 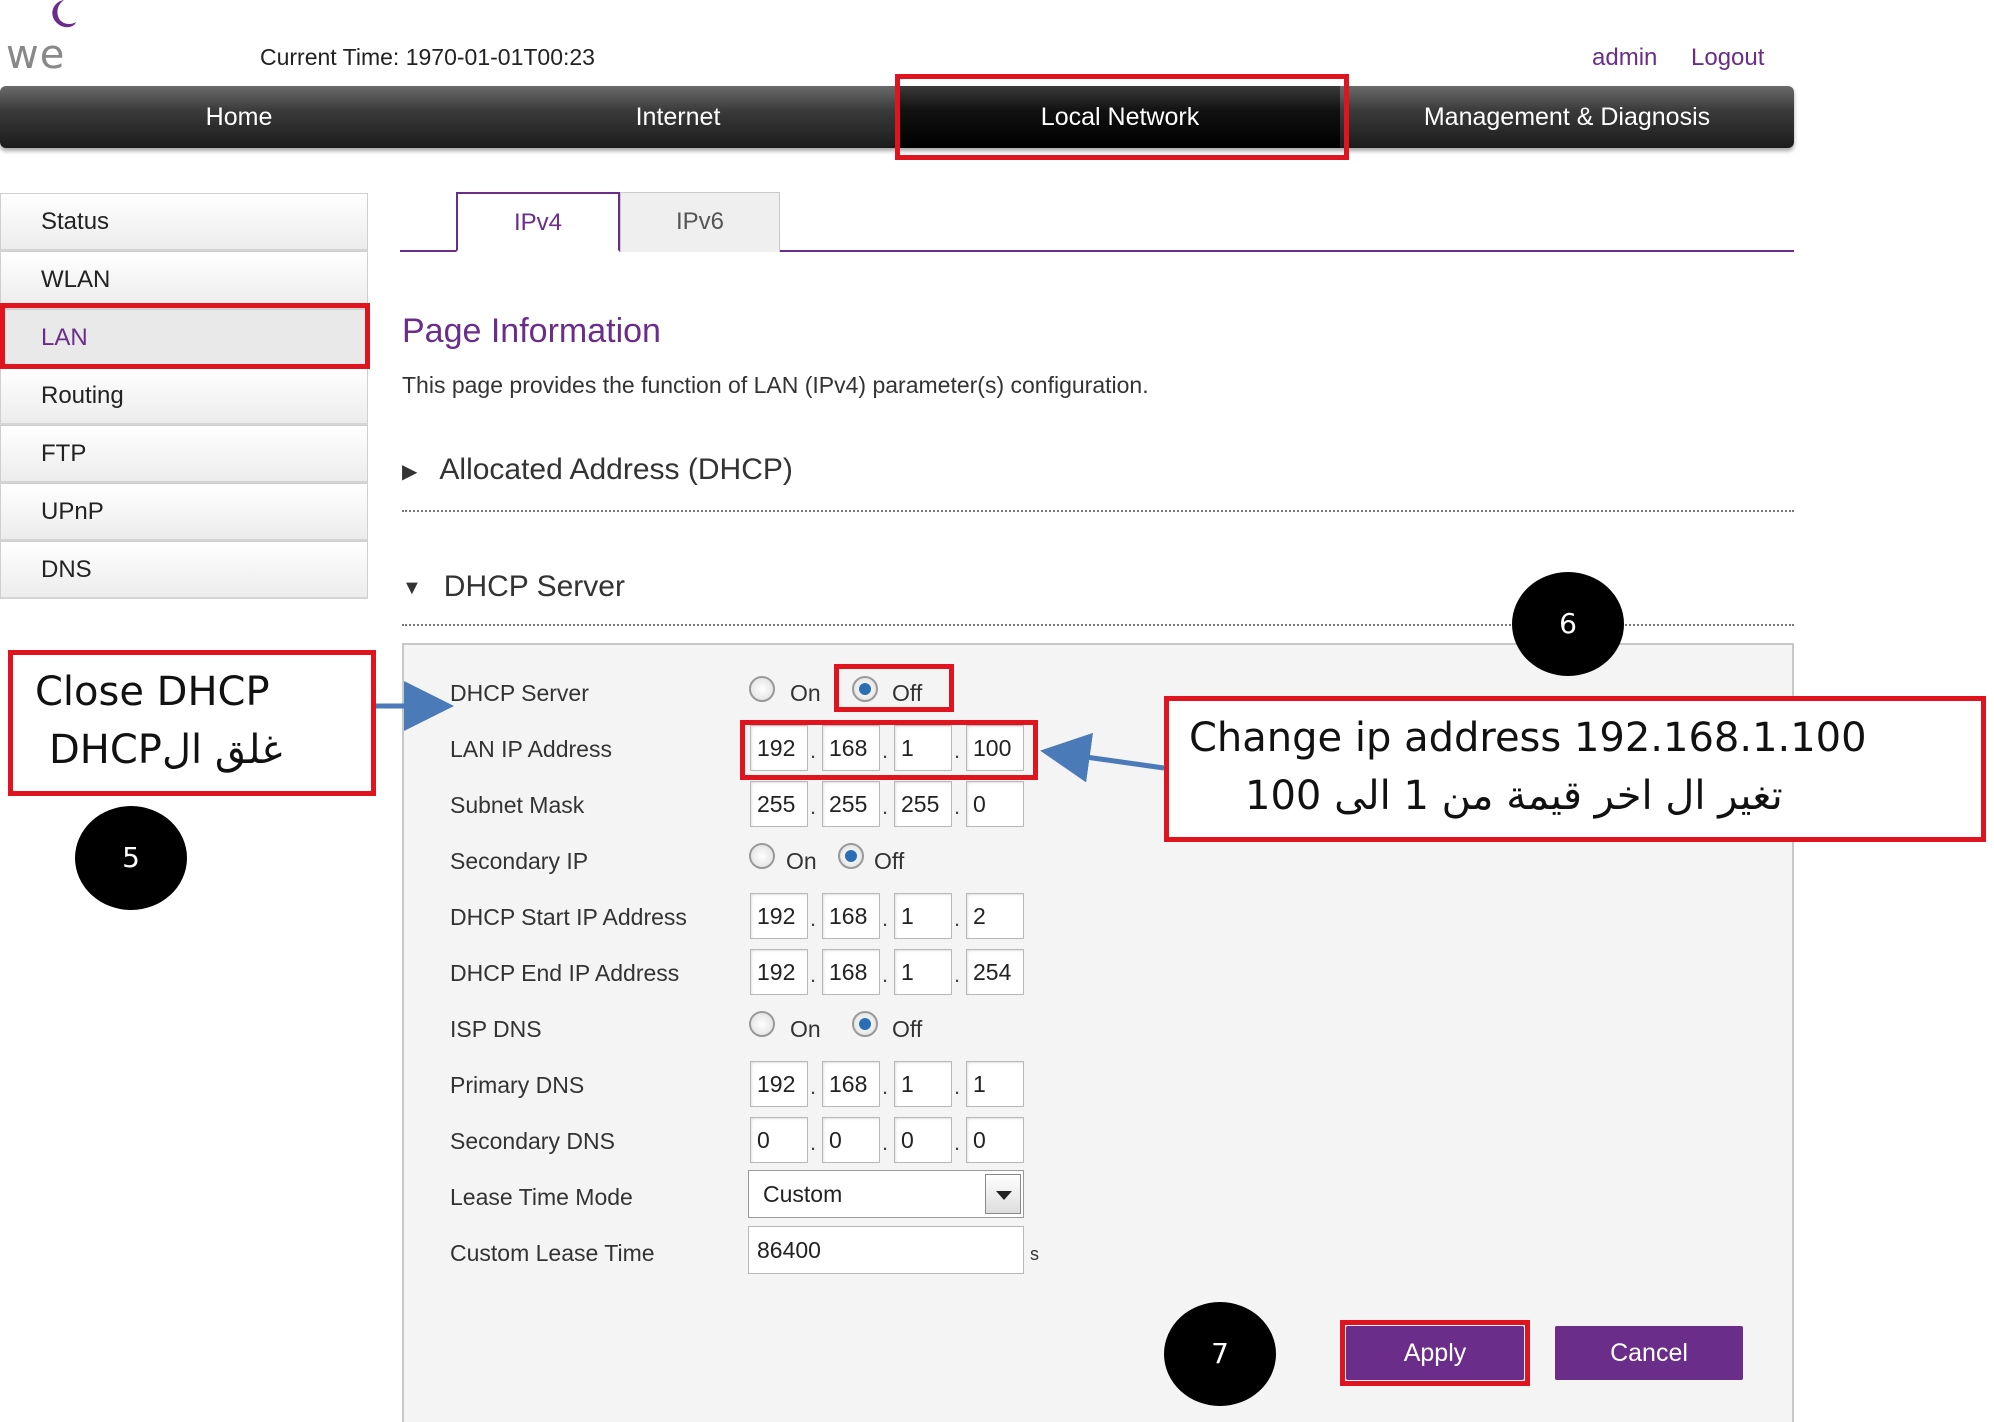 I want to click on step-5-badge: 5, so click(x=131, y=858).